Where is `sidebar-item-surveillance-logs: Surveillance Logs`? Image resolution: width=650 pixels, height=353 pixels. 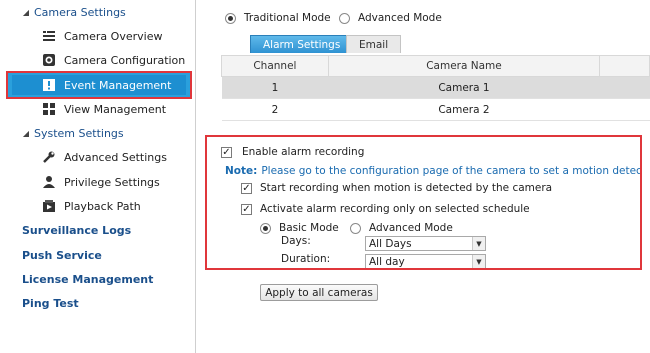
sidebar-item-surveillance-logs: Surveillance Logs is located at coordinates (76, 230).